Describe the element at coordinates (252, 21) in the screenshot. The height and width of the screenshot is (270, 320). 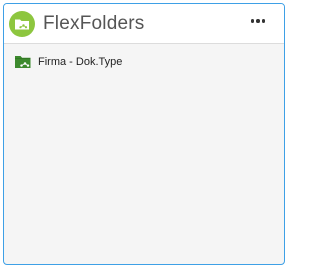
I see `more-horizontal-icon` at that location.